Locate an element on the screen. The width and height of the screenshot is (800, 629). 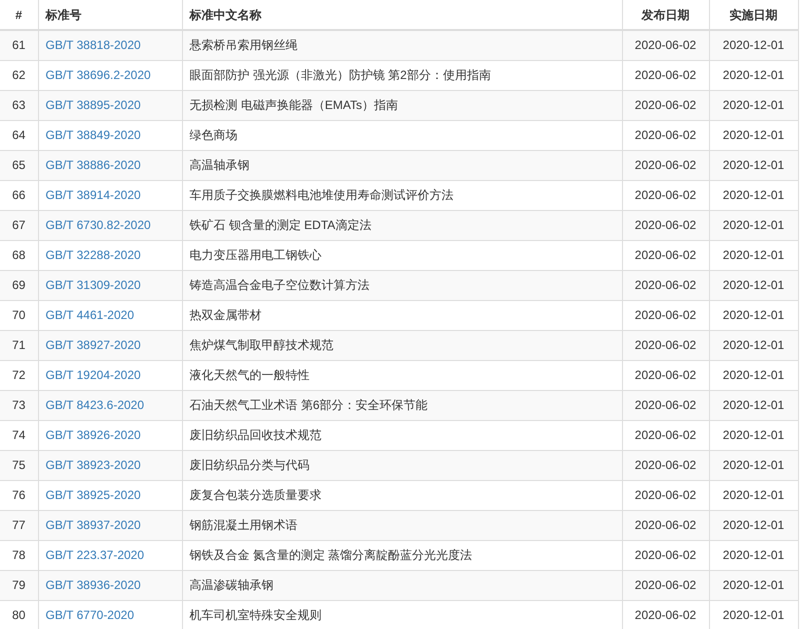
standard-code-link: GB/T 223.37-2020 is located at coordinates (95, 555).